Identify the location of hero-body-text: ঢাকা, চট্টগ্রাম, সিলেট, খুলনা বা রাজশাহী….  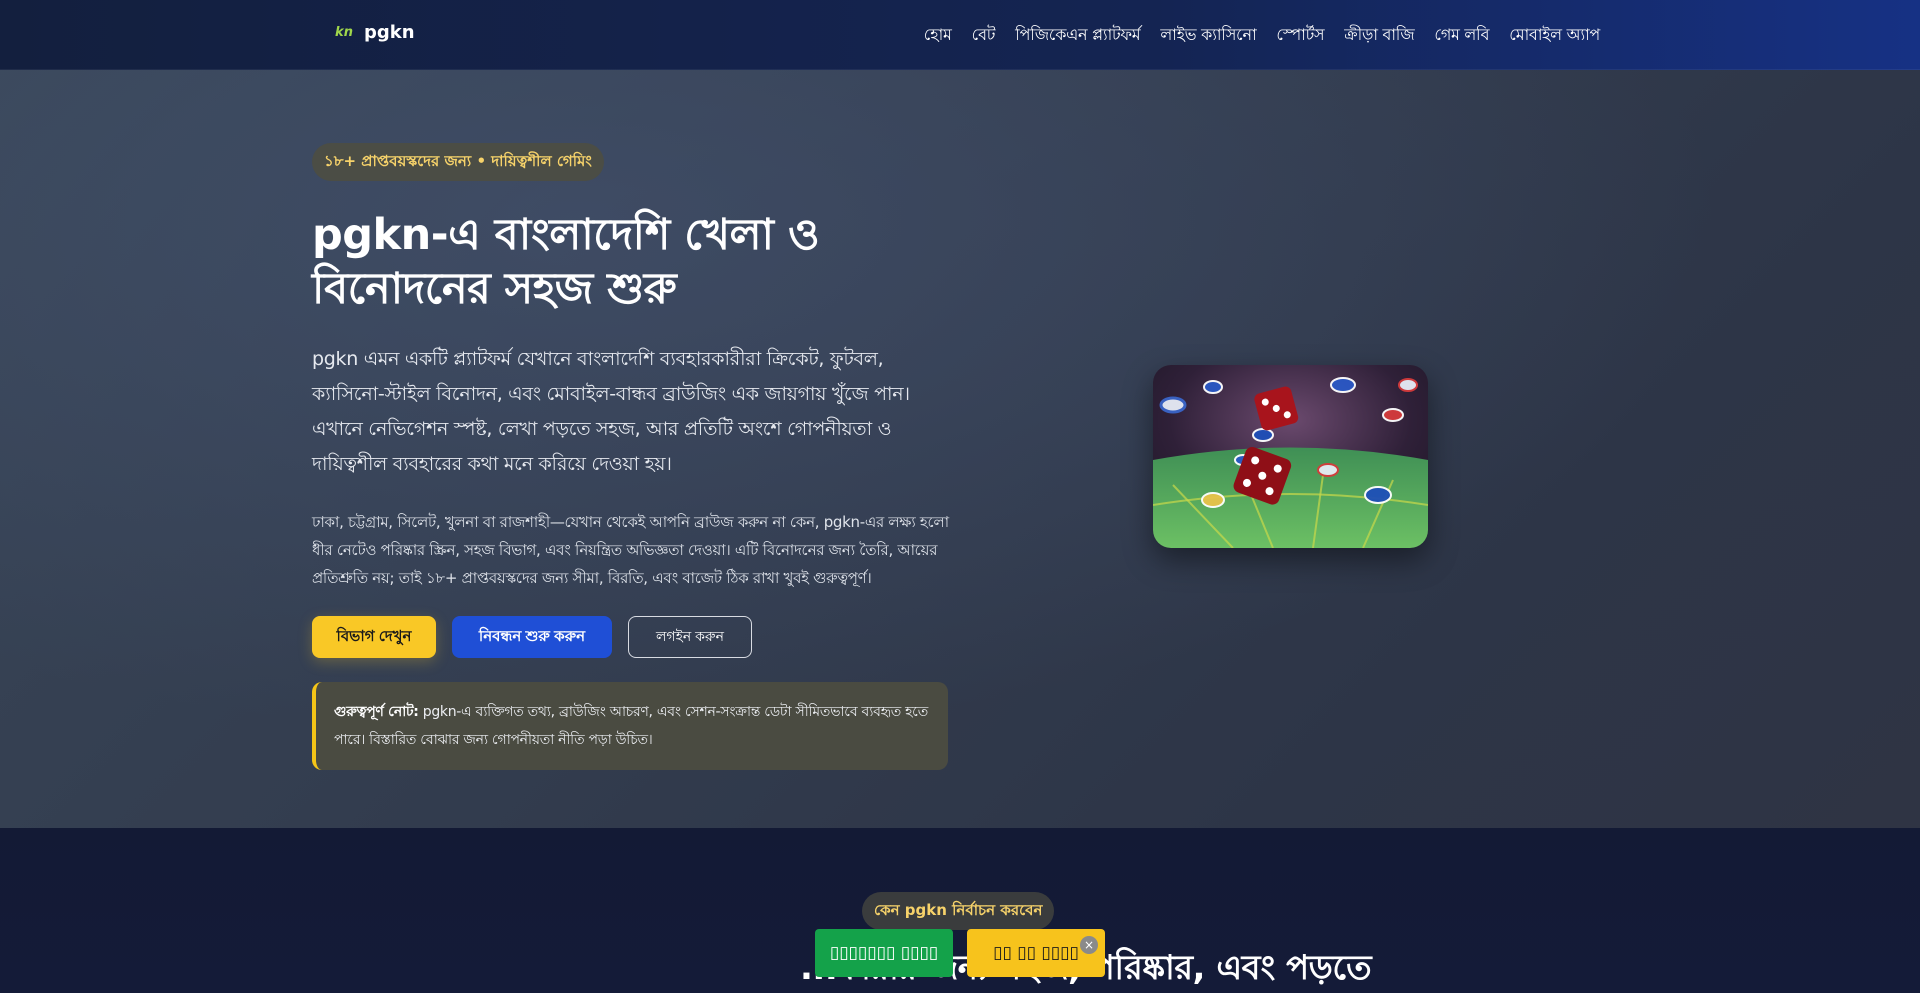
(630, 550).